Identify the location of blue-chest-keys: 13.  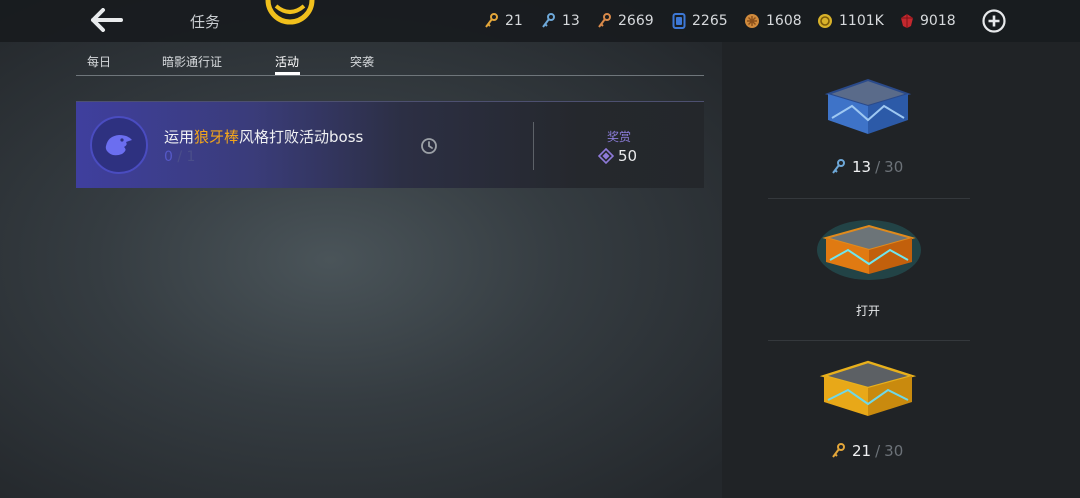
(862, 167).